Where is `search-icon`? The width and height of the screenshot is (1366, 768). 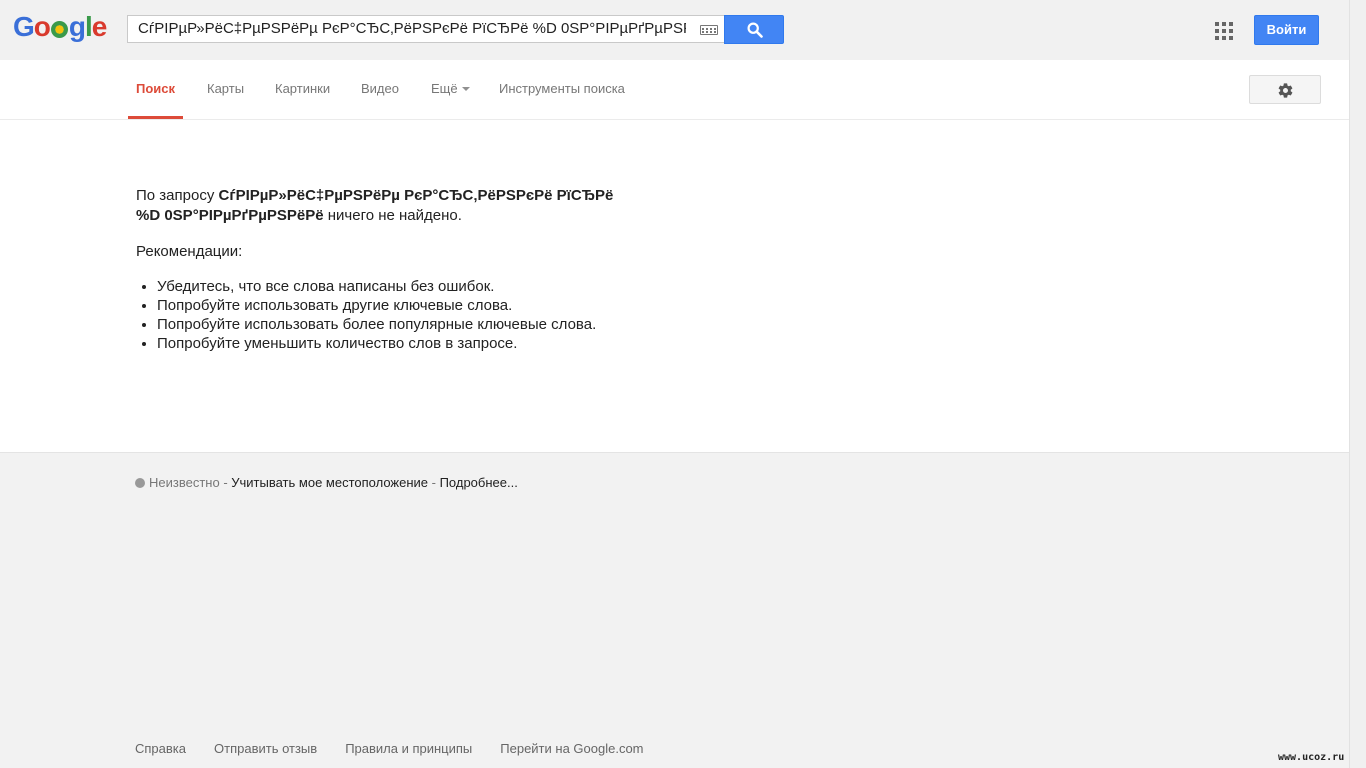 search-icon is located at coordinates (755, 30).